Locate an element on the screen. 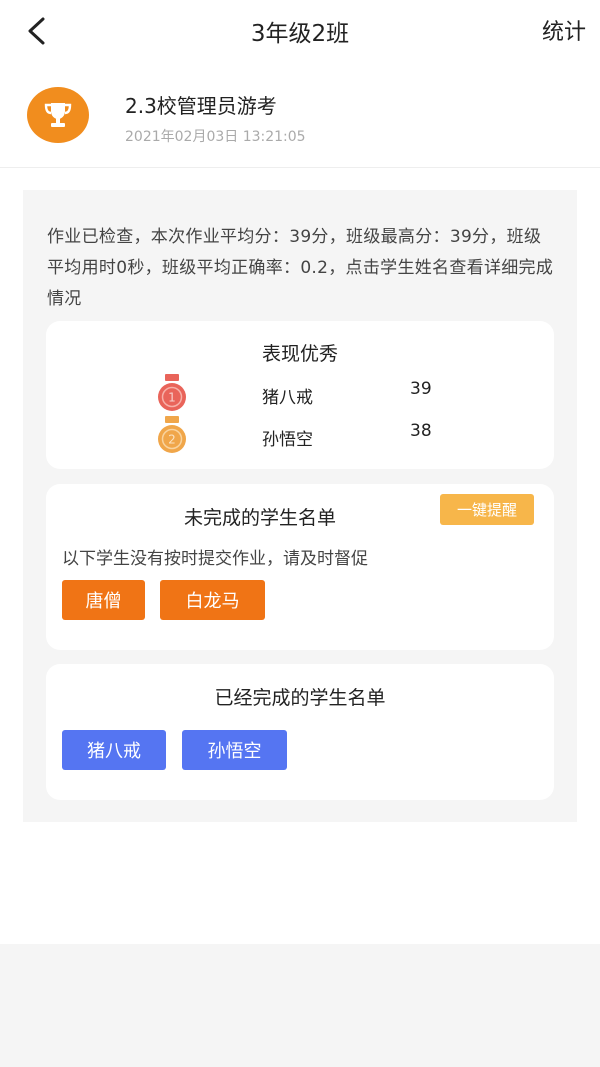 The width and height of the screenshot is (600, 1067). page-title: 3年级2班 is located at coordinates (300, 34).